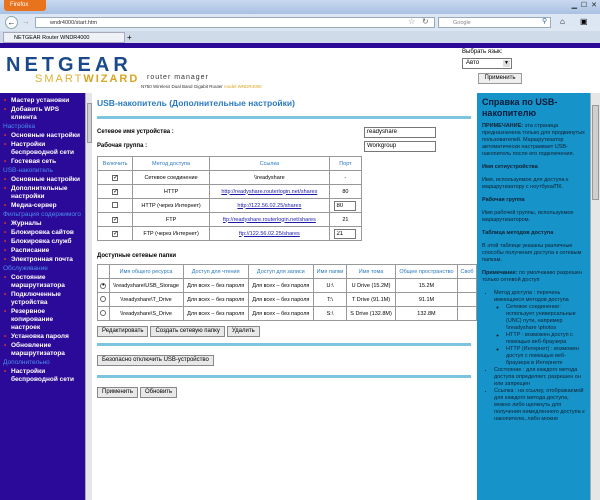  What do you see at coordinates (42, 193) in the screenshot?
I see `sidebar-item: Дополнительные настройки` at bounding box center [42, 193].